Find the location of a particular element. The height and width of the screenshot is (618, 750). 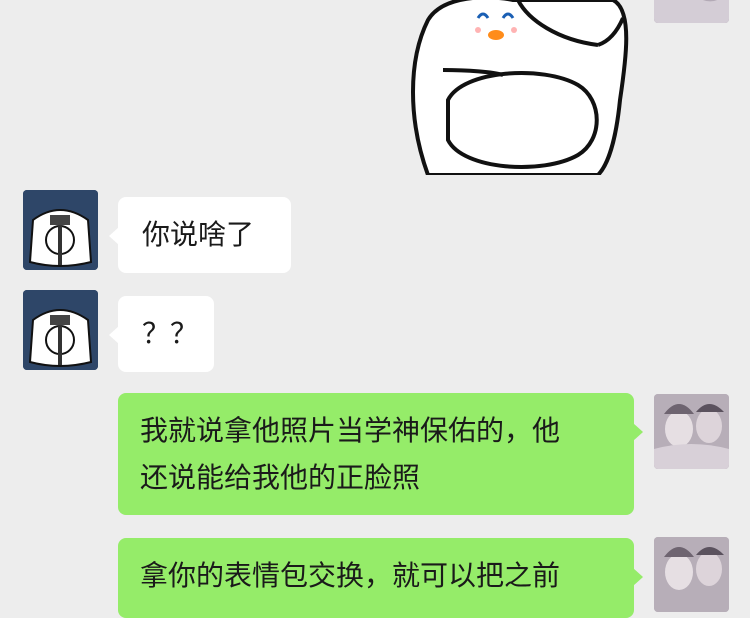

message-bubble: 我就说拿他照片当学神保佑的，他 还说能给我他的正脸照 is located at coordinates (380, 454).